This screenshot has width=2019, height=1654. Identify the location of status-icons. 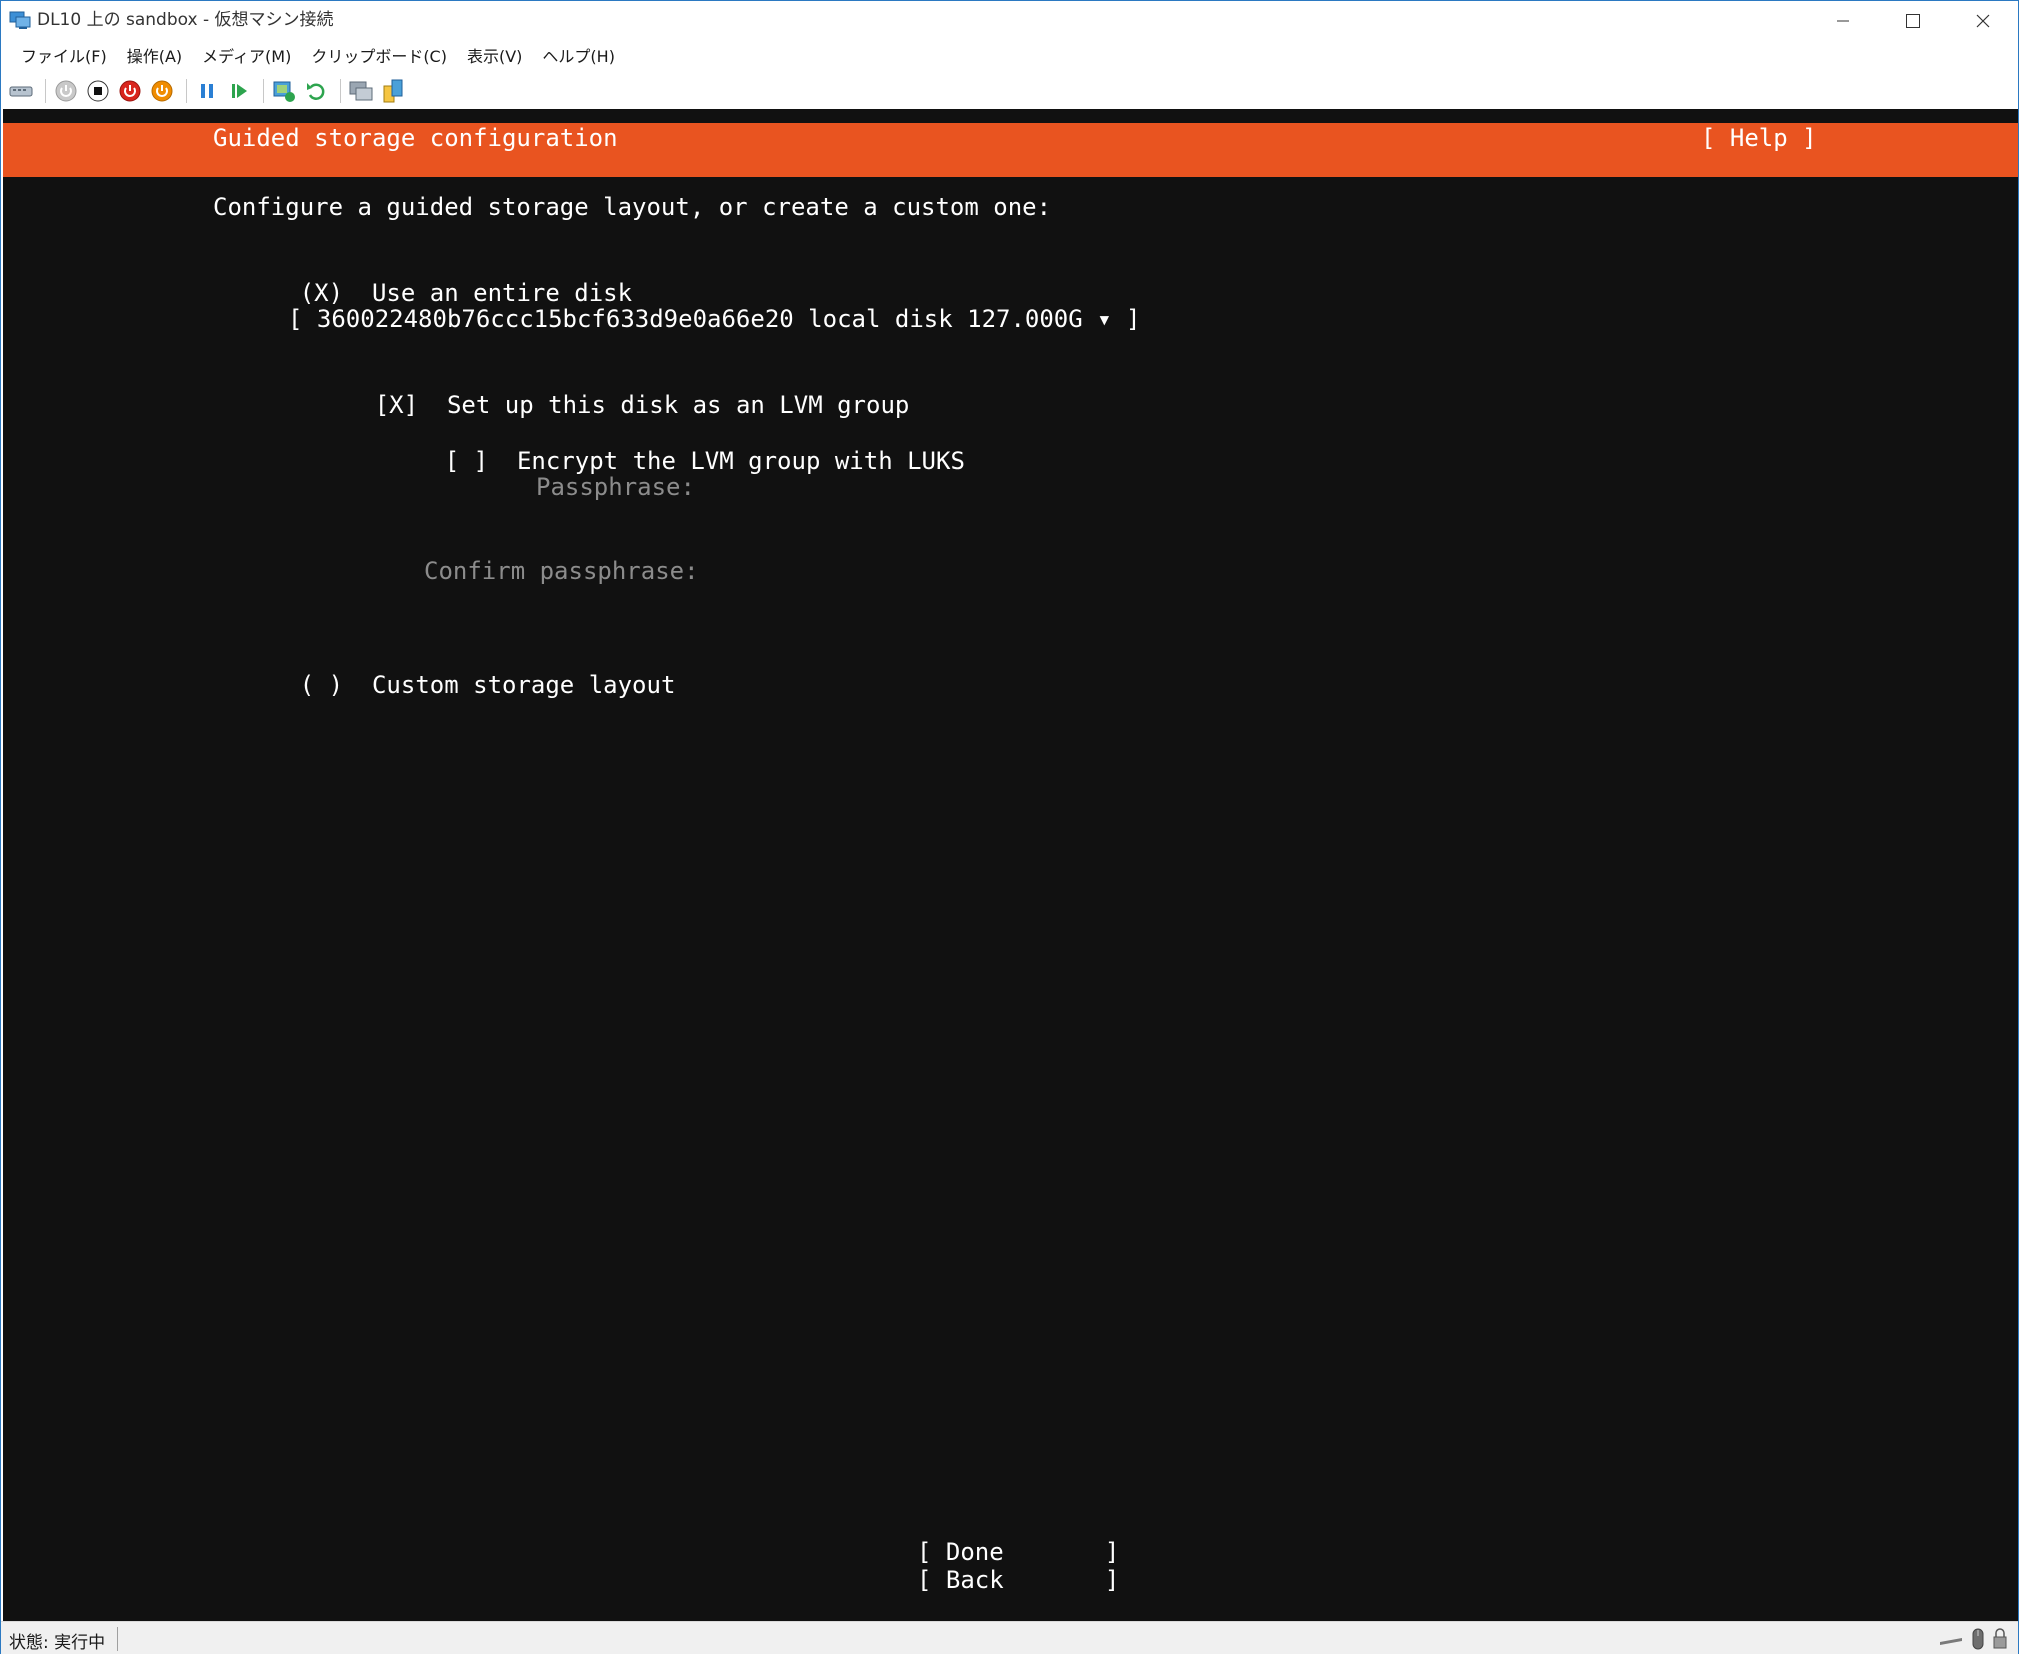
(1973, 1641).